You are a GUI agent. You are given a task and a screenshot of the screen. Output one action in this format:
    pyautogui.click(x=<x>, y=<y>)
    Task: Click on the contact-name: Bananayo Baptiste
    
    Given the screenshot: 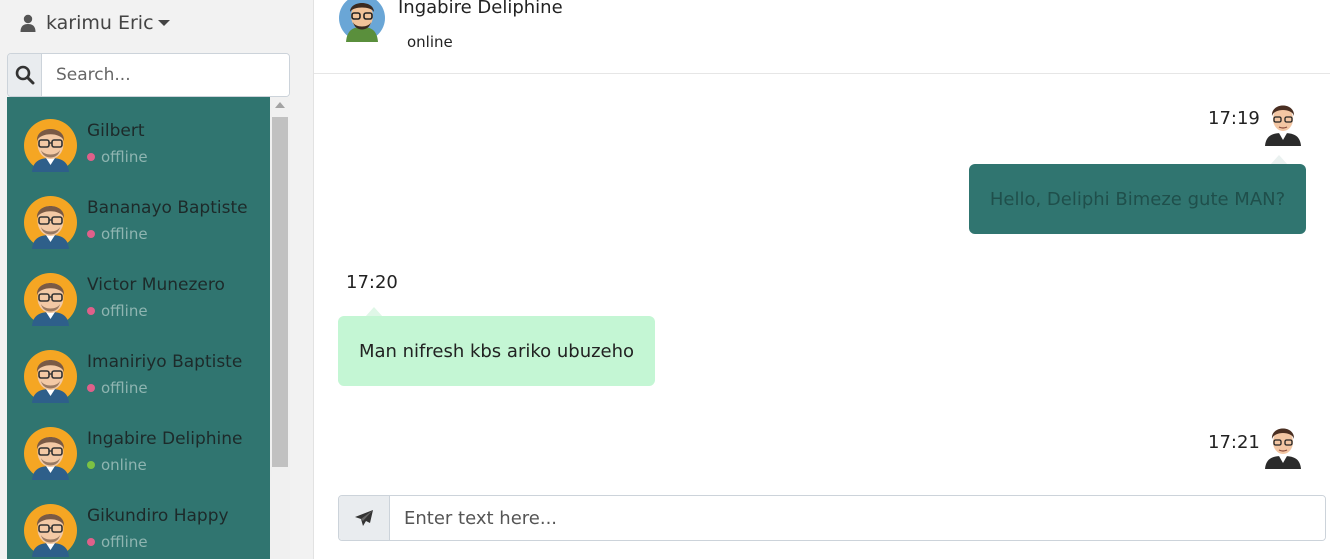 What is the action you would take?
    pyautogui.click(x=167, y=208)
    